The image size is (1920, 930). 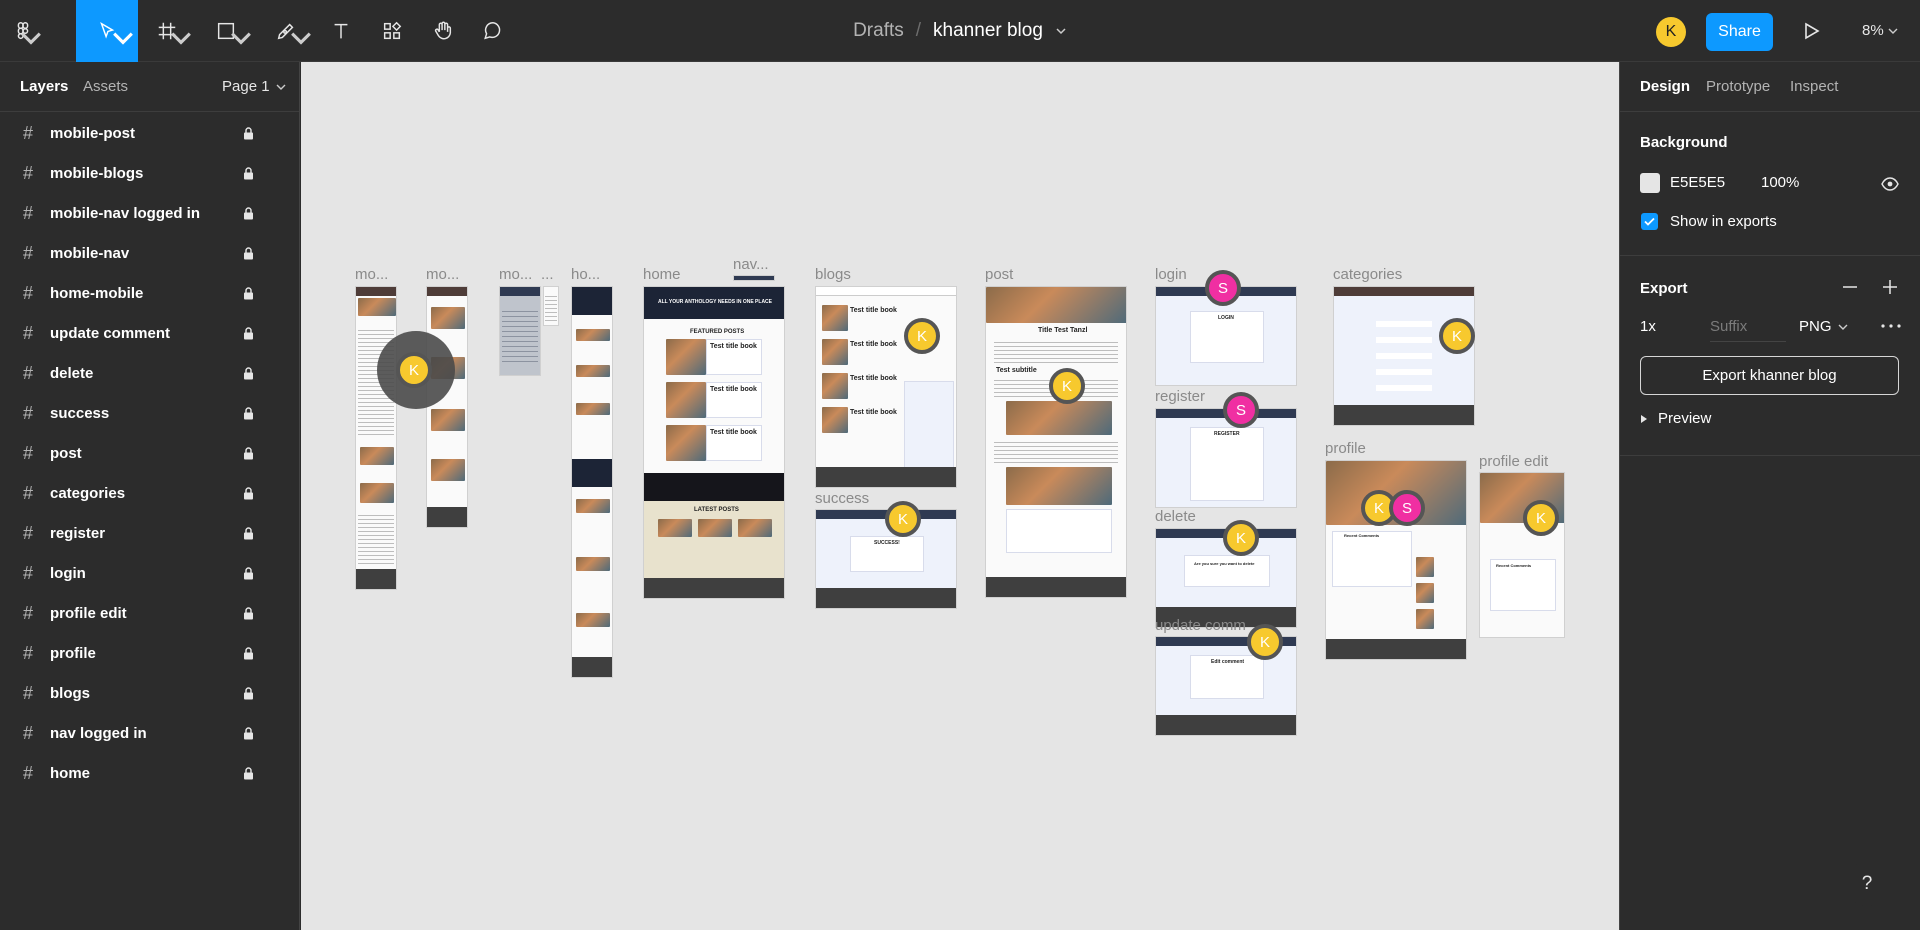 What do you see at coordinates (842, 498) in the screenshot?
I see `frame-label-success: success` at bounding box center [842, 498].